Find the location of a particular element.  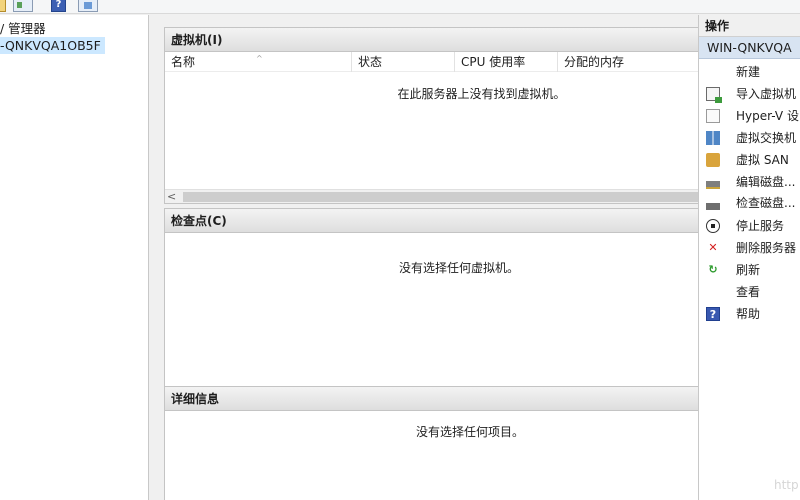

action-label: 查看 is located at coordinates (748, 292).